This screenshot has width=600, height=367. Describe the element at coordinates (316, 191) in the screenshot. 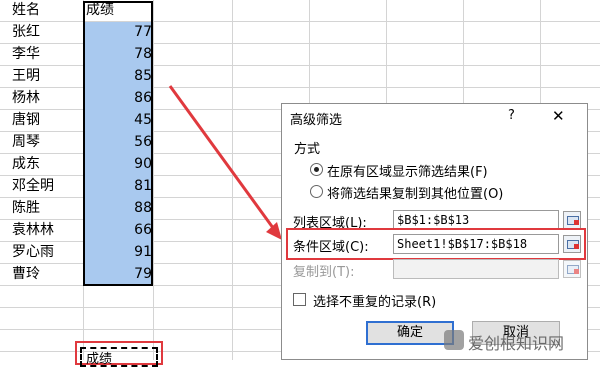

I see `option-copy-radio` at that location.